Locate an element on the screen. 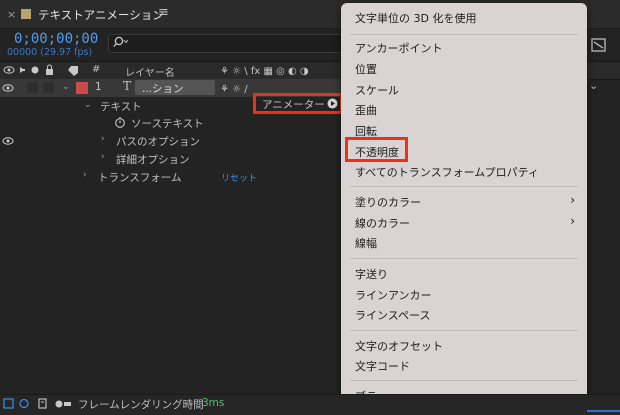 The height and width of the screenshot is (415, 620). source-text-property: ソーステキスト is located at coordinates (167, 123).